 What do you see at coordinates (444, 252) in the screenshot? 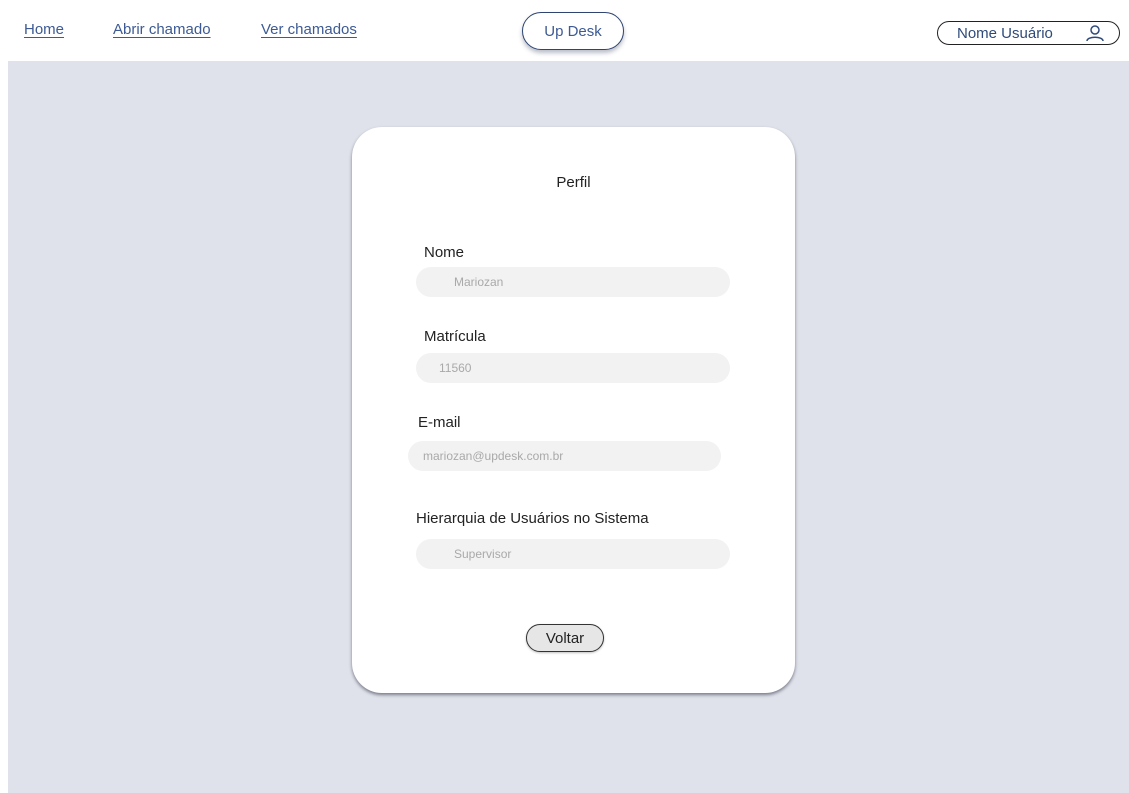
I see `nome-label: Nome` at bounding box center [444, 252].